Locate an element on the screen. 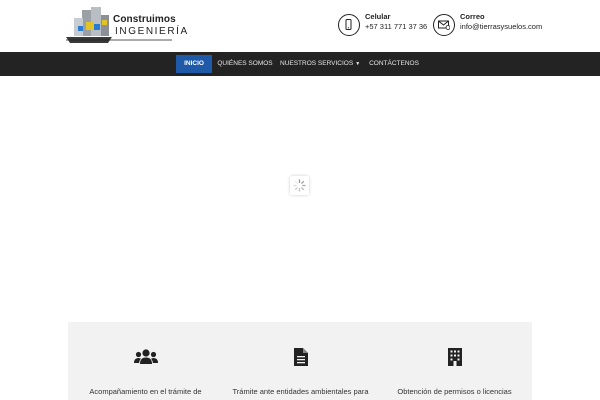 This screenshot has height=400, width=600. logo-line-1: Construimos is located at coordinates (144, 19).